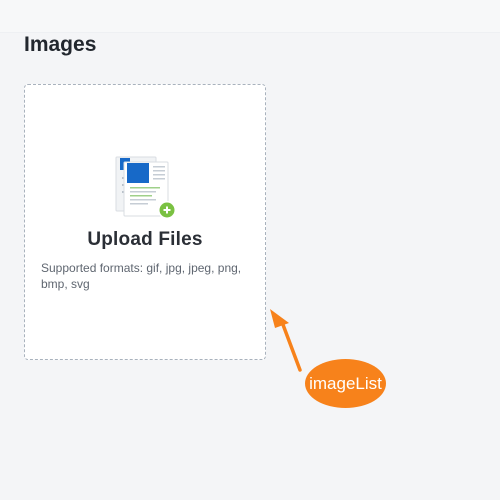 The image size is (500, 500). Describe the element at coordinates (145, 187) in the screenshot. I see `upload-files-icon` at that location.